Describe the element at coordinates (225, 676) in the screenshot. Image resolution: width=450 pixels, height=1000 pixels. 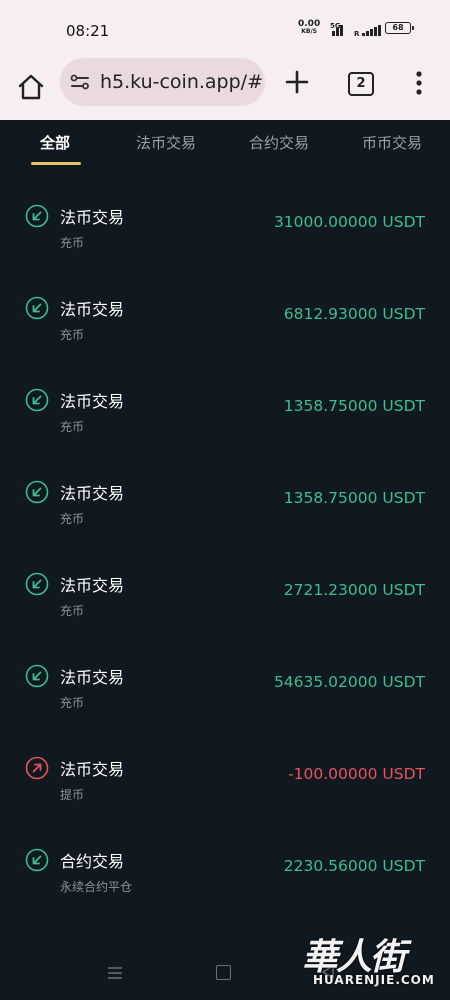
I see `transaction-row: 法币交易 充币 54635.02000 USDT` at that location.